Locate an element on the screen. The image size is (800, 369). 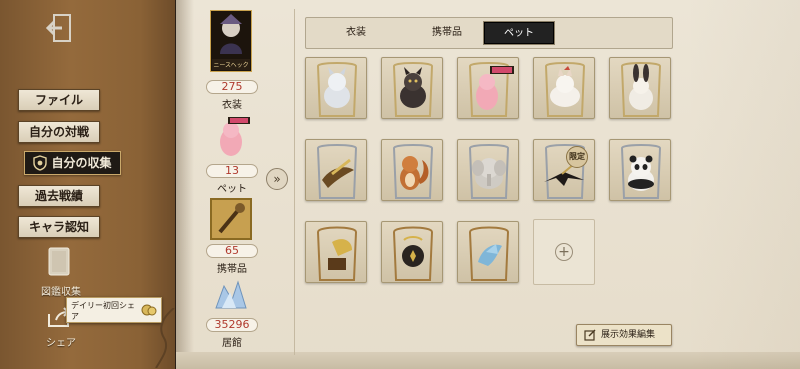
double-chevron-right-icon: » is located at coordinates (277, 179).